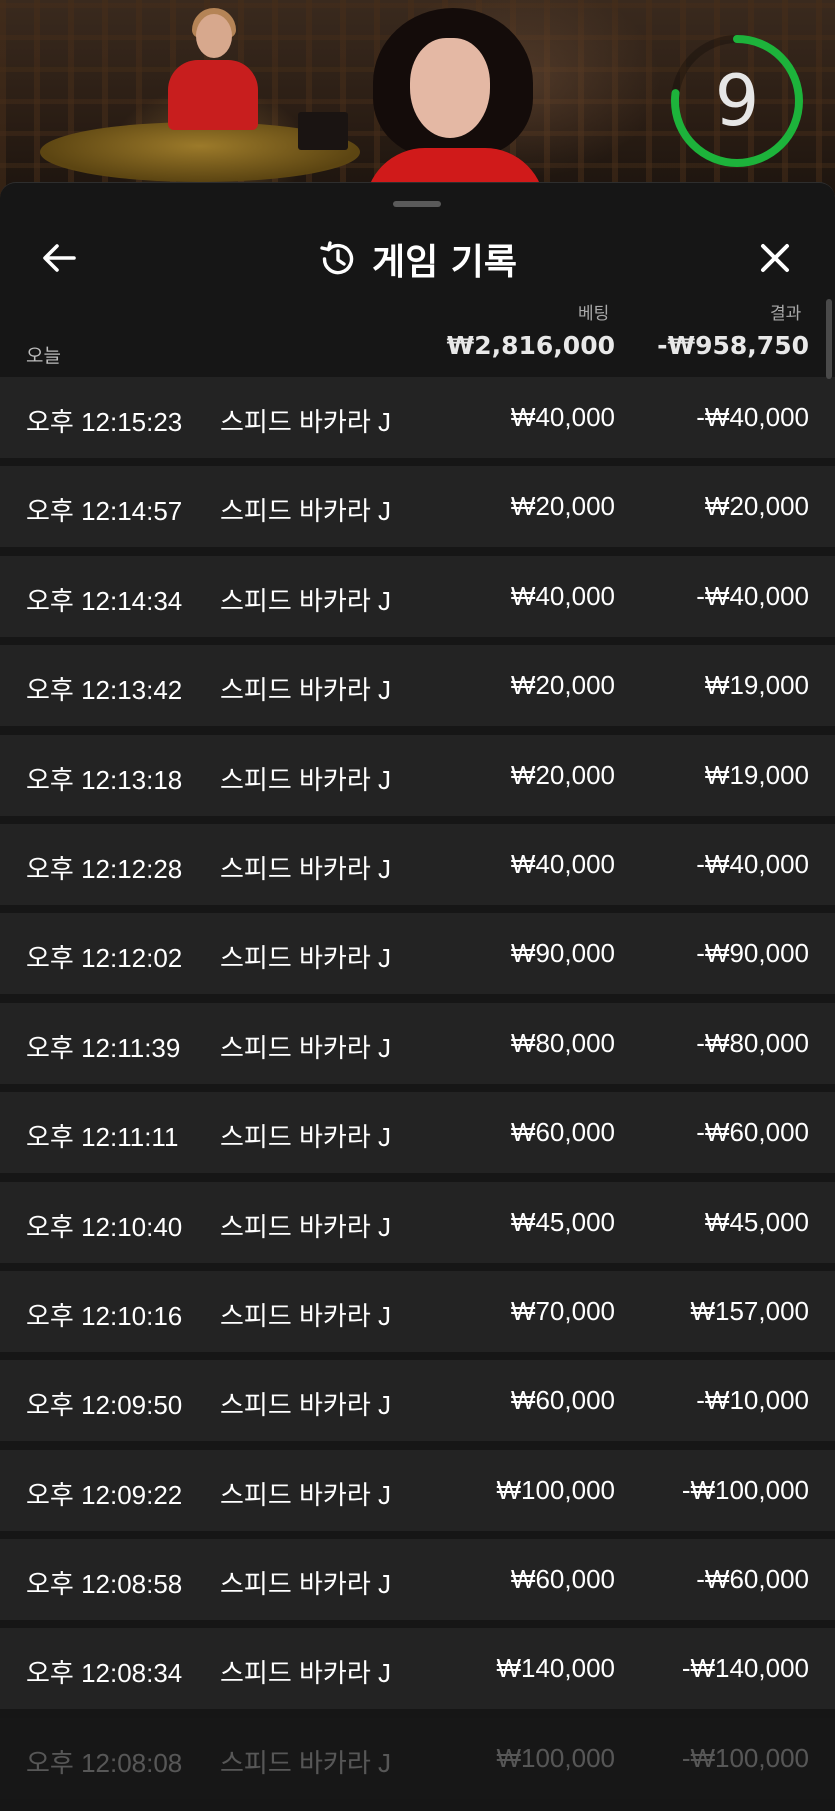 The height and width of the screenshot is (1811, 835). I want to click on row-time: 오후 12:14:57, so click(104, 511).